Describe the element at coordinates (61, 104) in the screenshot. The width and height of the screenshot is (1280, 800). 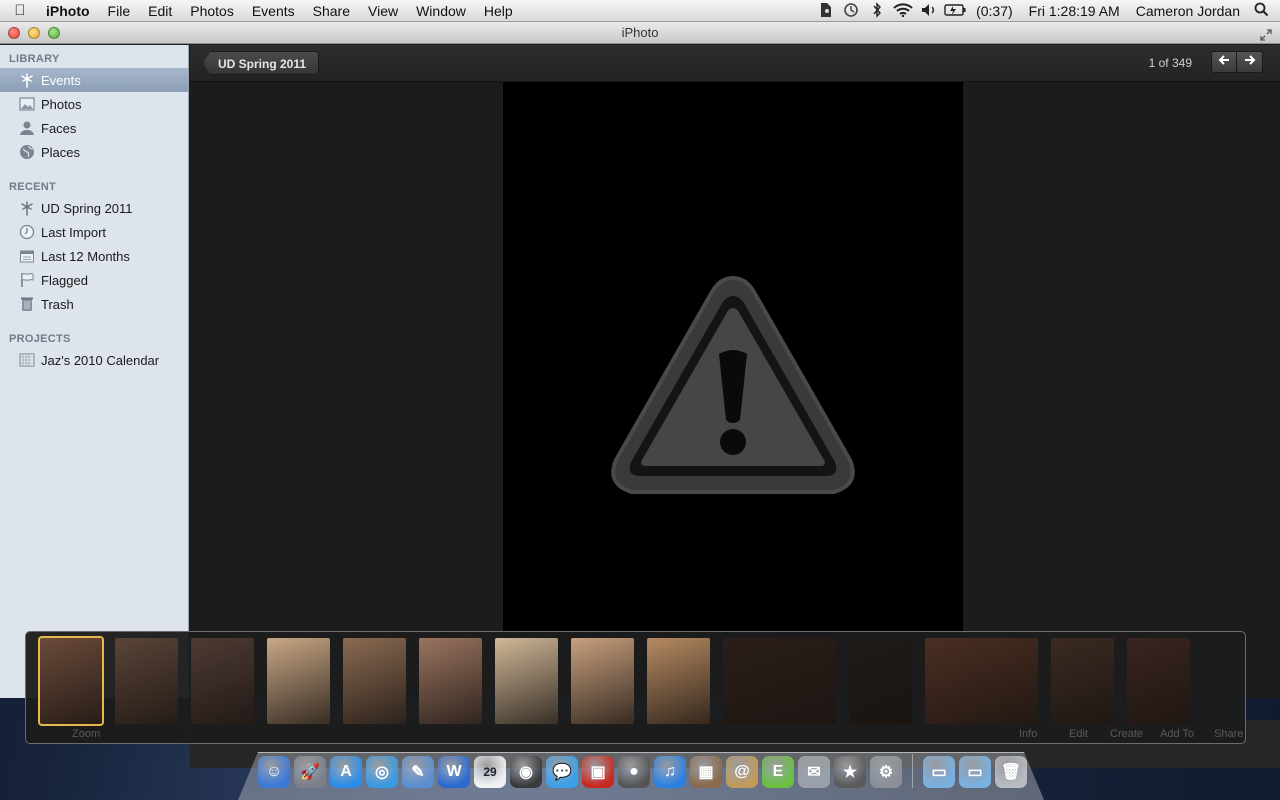
I see `sidebar-item-label: Photos` at that location.